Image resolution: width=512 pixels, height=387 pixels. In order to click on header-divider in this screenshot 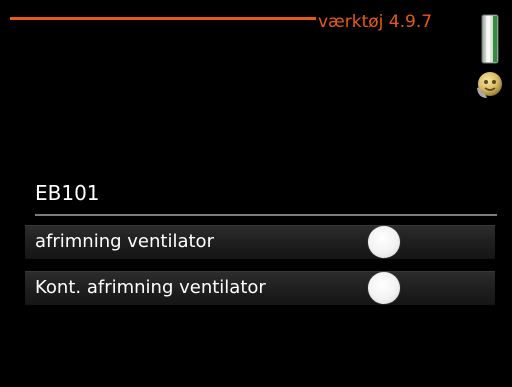, I will do `click(163, 18)`.